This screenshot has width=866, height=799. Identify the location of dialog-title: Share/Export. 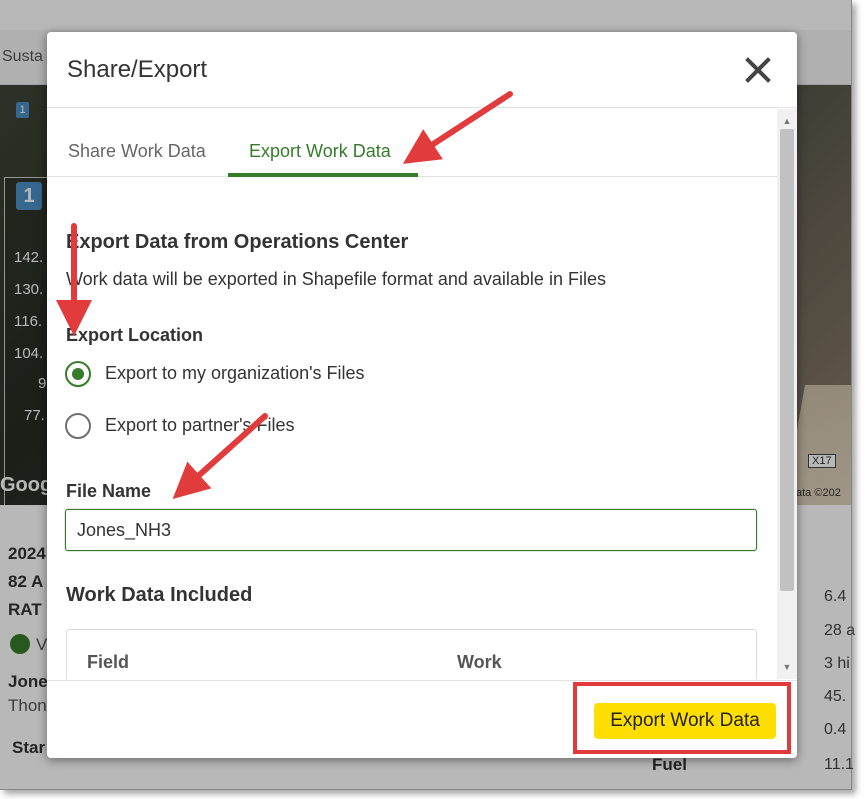
(137, 69).